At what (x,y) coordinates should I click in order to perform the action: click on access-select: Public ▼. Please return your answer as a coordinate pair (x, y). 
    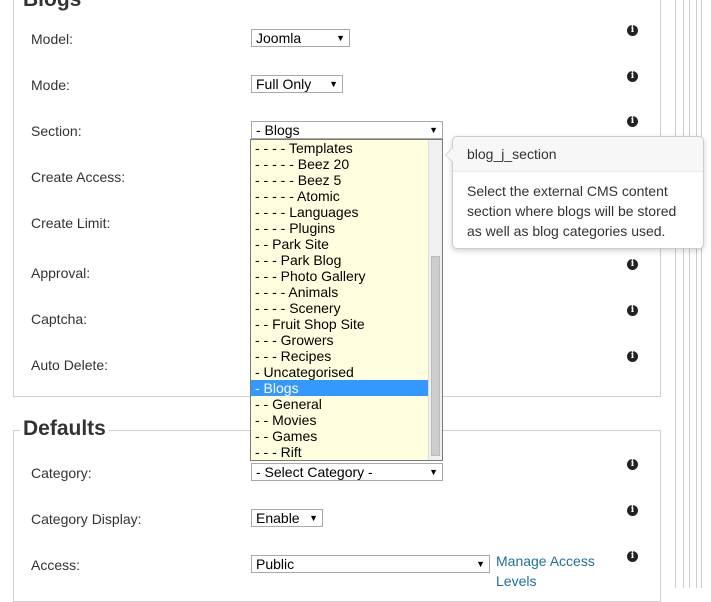
    Looking at the image, I should click on (370, 564).